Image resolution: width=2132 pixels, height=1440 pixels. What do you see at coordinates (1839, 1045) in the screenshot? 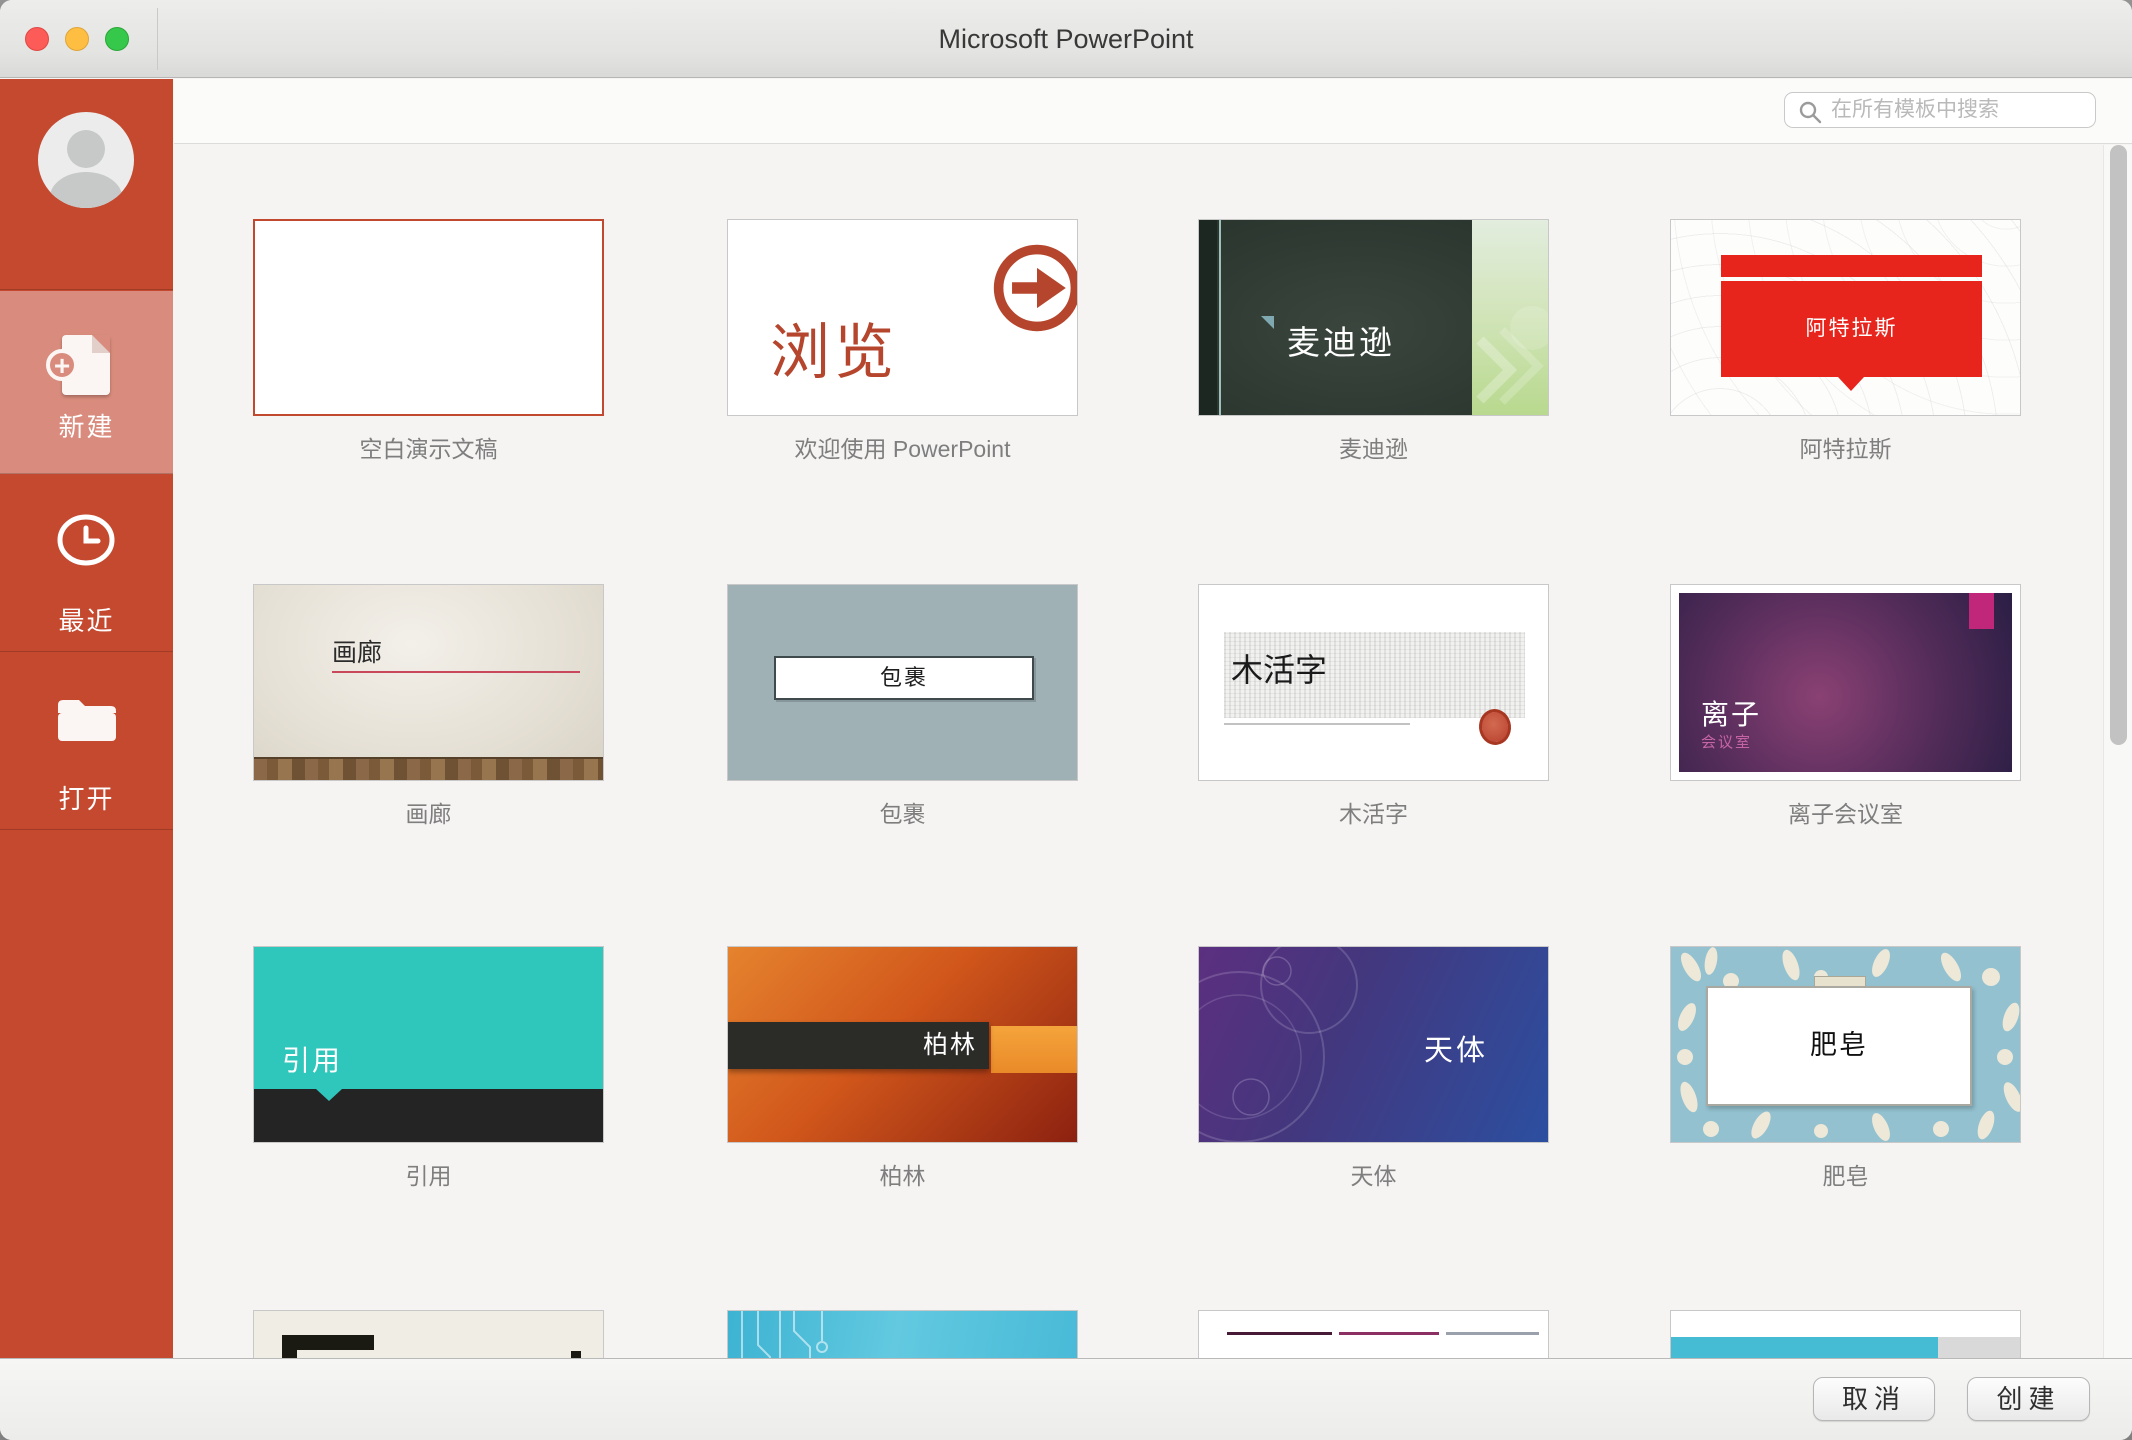
I see `slide-title: 肥皂` at bounding box center [1839, 1045].